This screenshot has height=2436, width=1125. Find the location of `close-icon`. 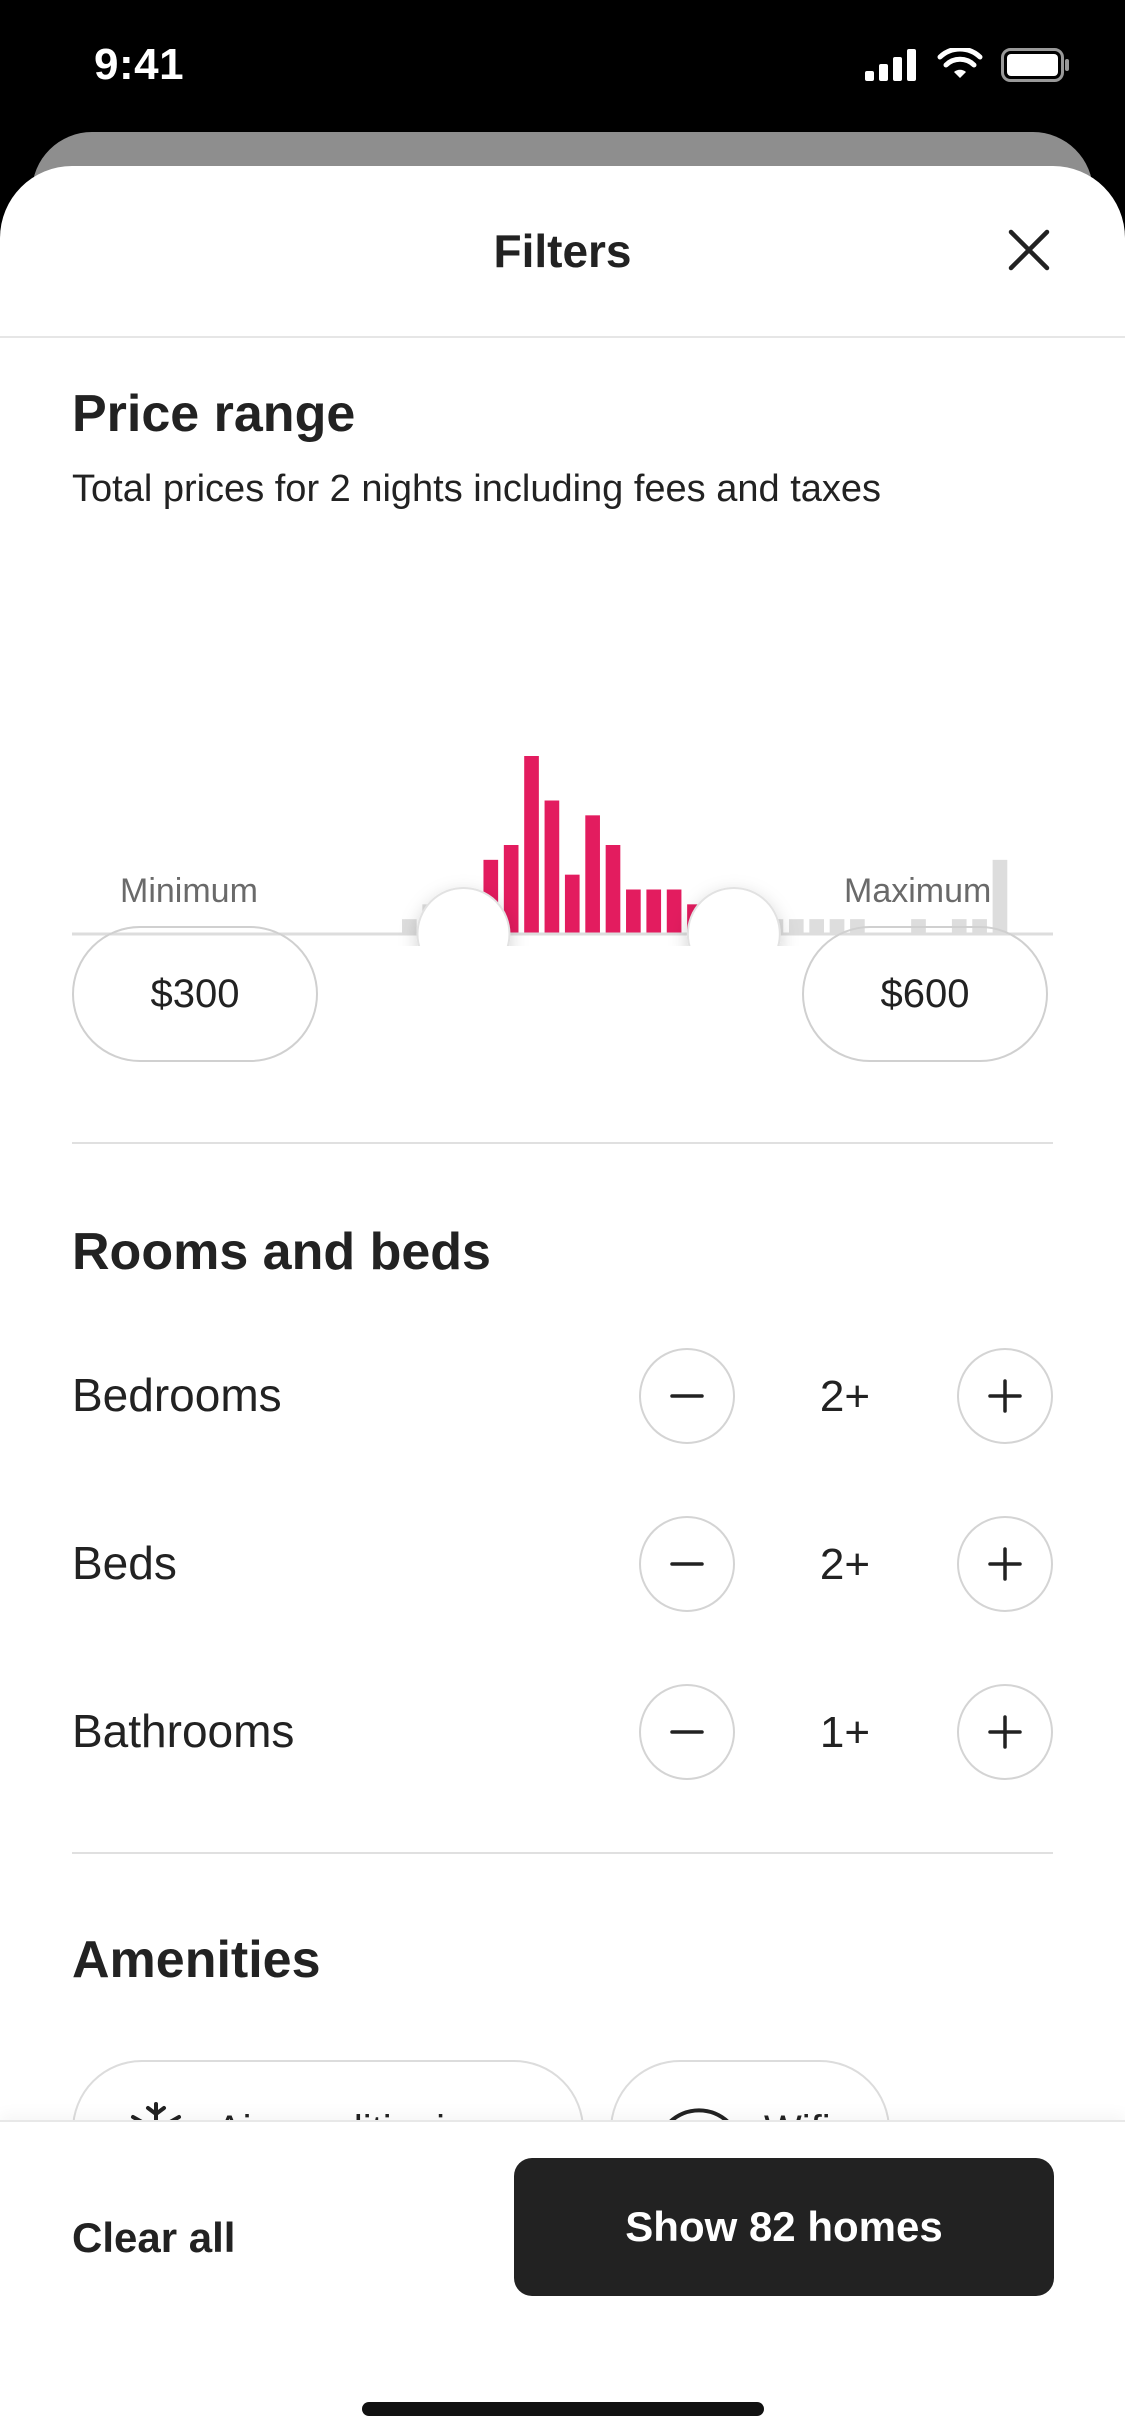

close-icon is located at coordinates (1029, 250).